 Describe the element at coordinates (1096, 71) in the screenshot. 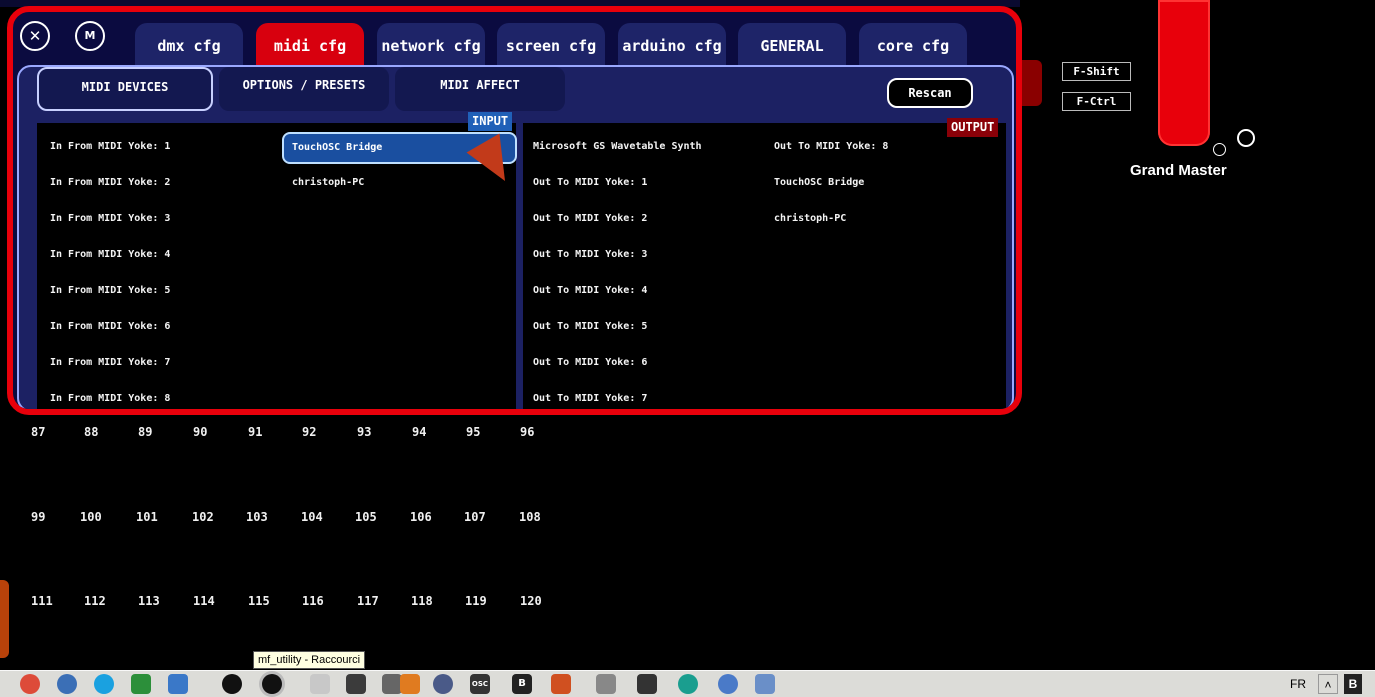

I see `f-shift-button: F-Shift` at that location.